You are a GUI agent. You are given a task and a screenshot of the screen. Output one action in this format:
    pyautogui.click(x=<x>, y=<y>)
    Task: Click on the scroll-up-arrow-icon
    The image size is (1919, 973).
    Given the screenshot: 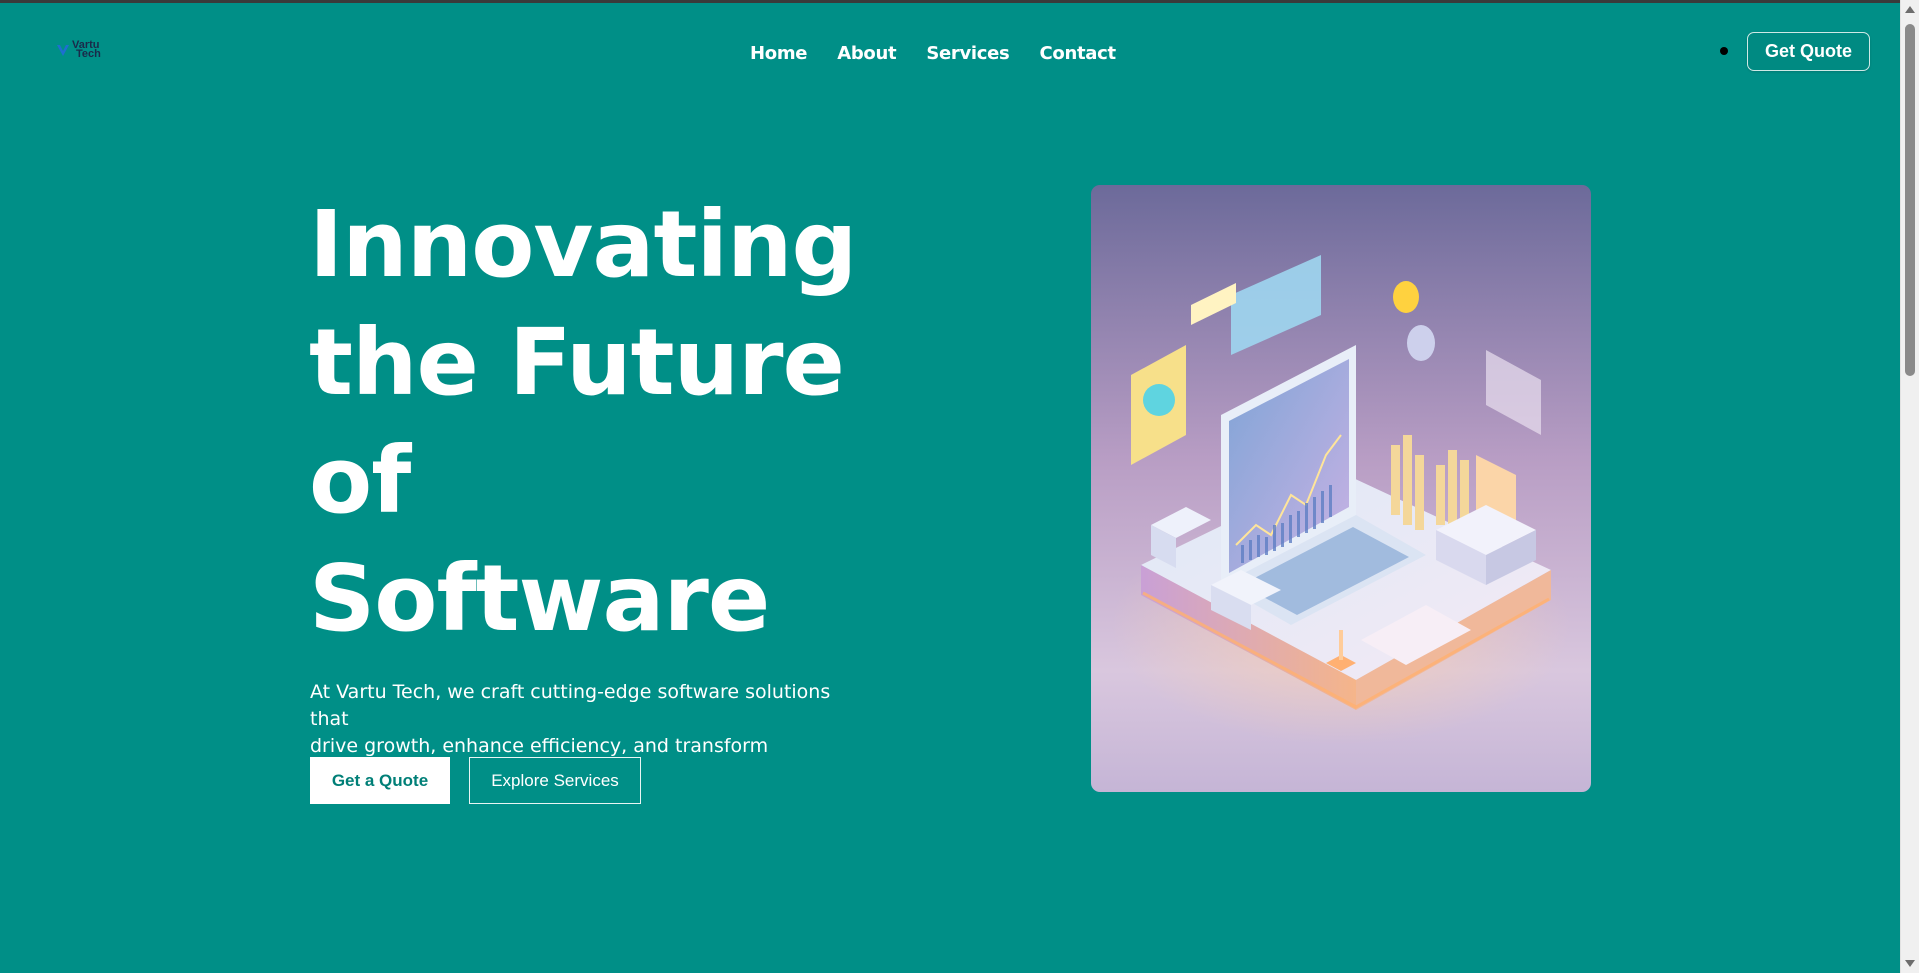 What is the action you would take?
    pyautogui.click(x=1910, y=9)
    